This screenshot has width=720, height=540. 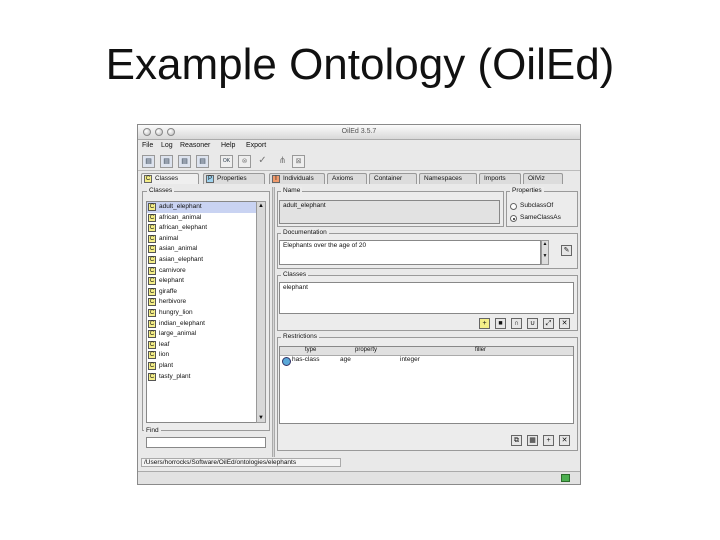 What do you see at coordinates (202, 239) in the screenshot?
I see `list-item: Canimal` at bounding box center [202, 239].